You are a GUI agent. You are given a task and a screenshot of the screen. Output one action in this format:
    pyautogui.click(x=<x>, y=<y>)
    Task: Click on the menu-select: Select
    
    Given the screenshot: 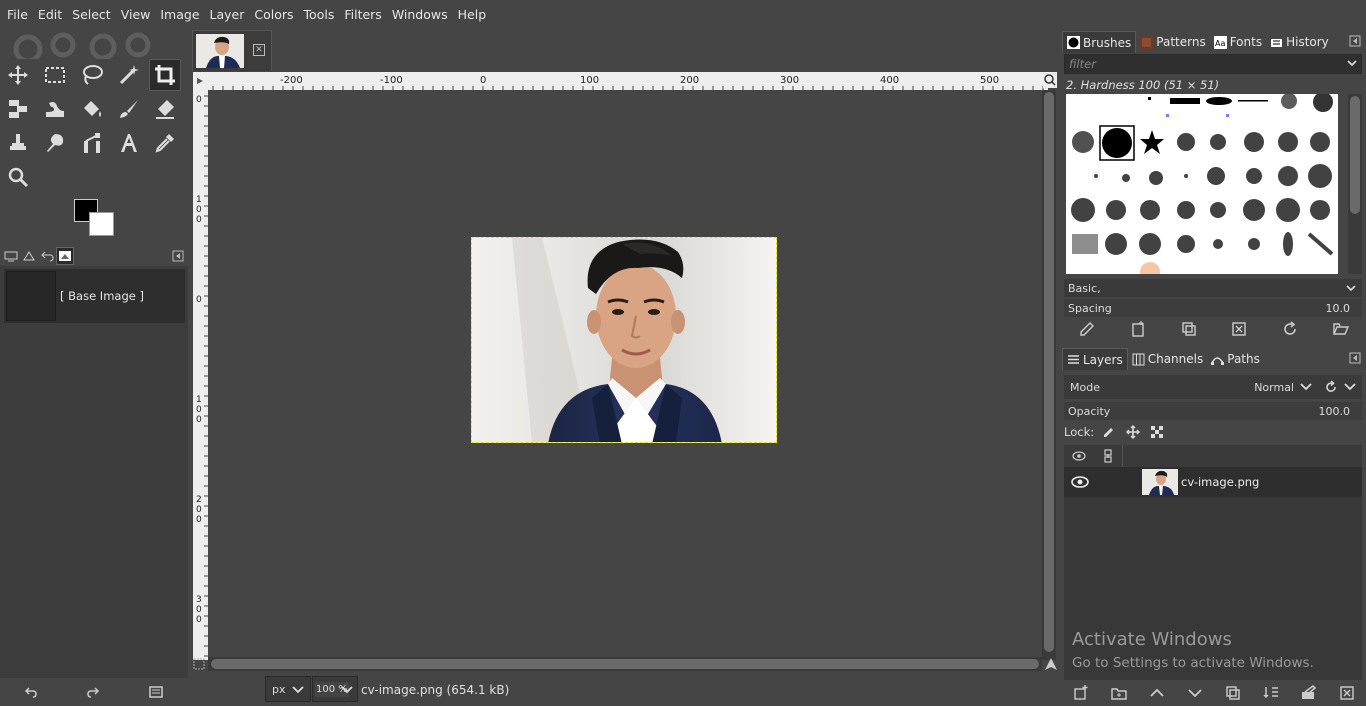 What is the action you would take?
    pyautogui.click(x=91, y=14)
    